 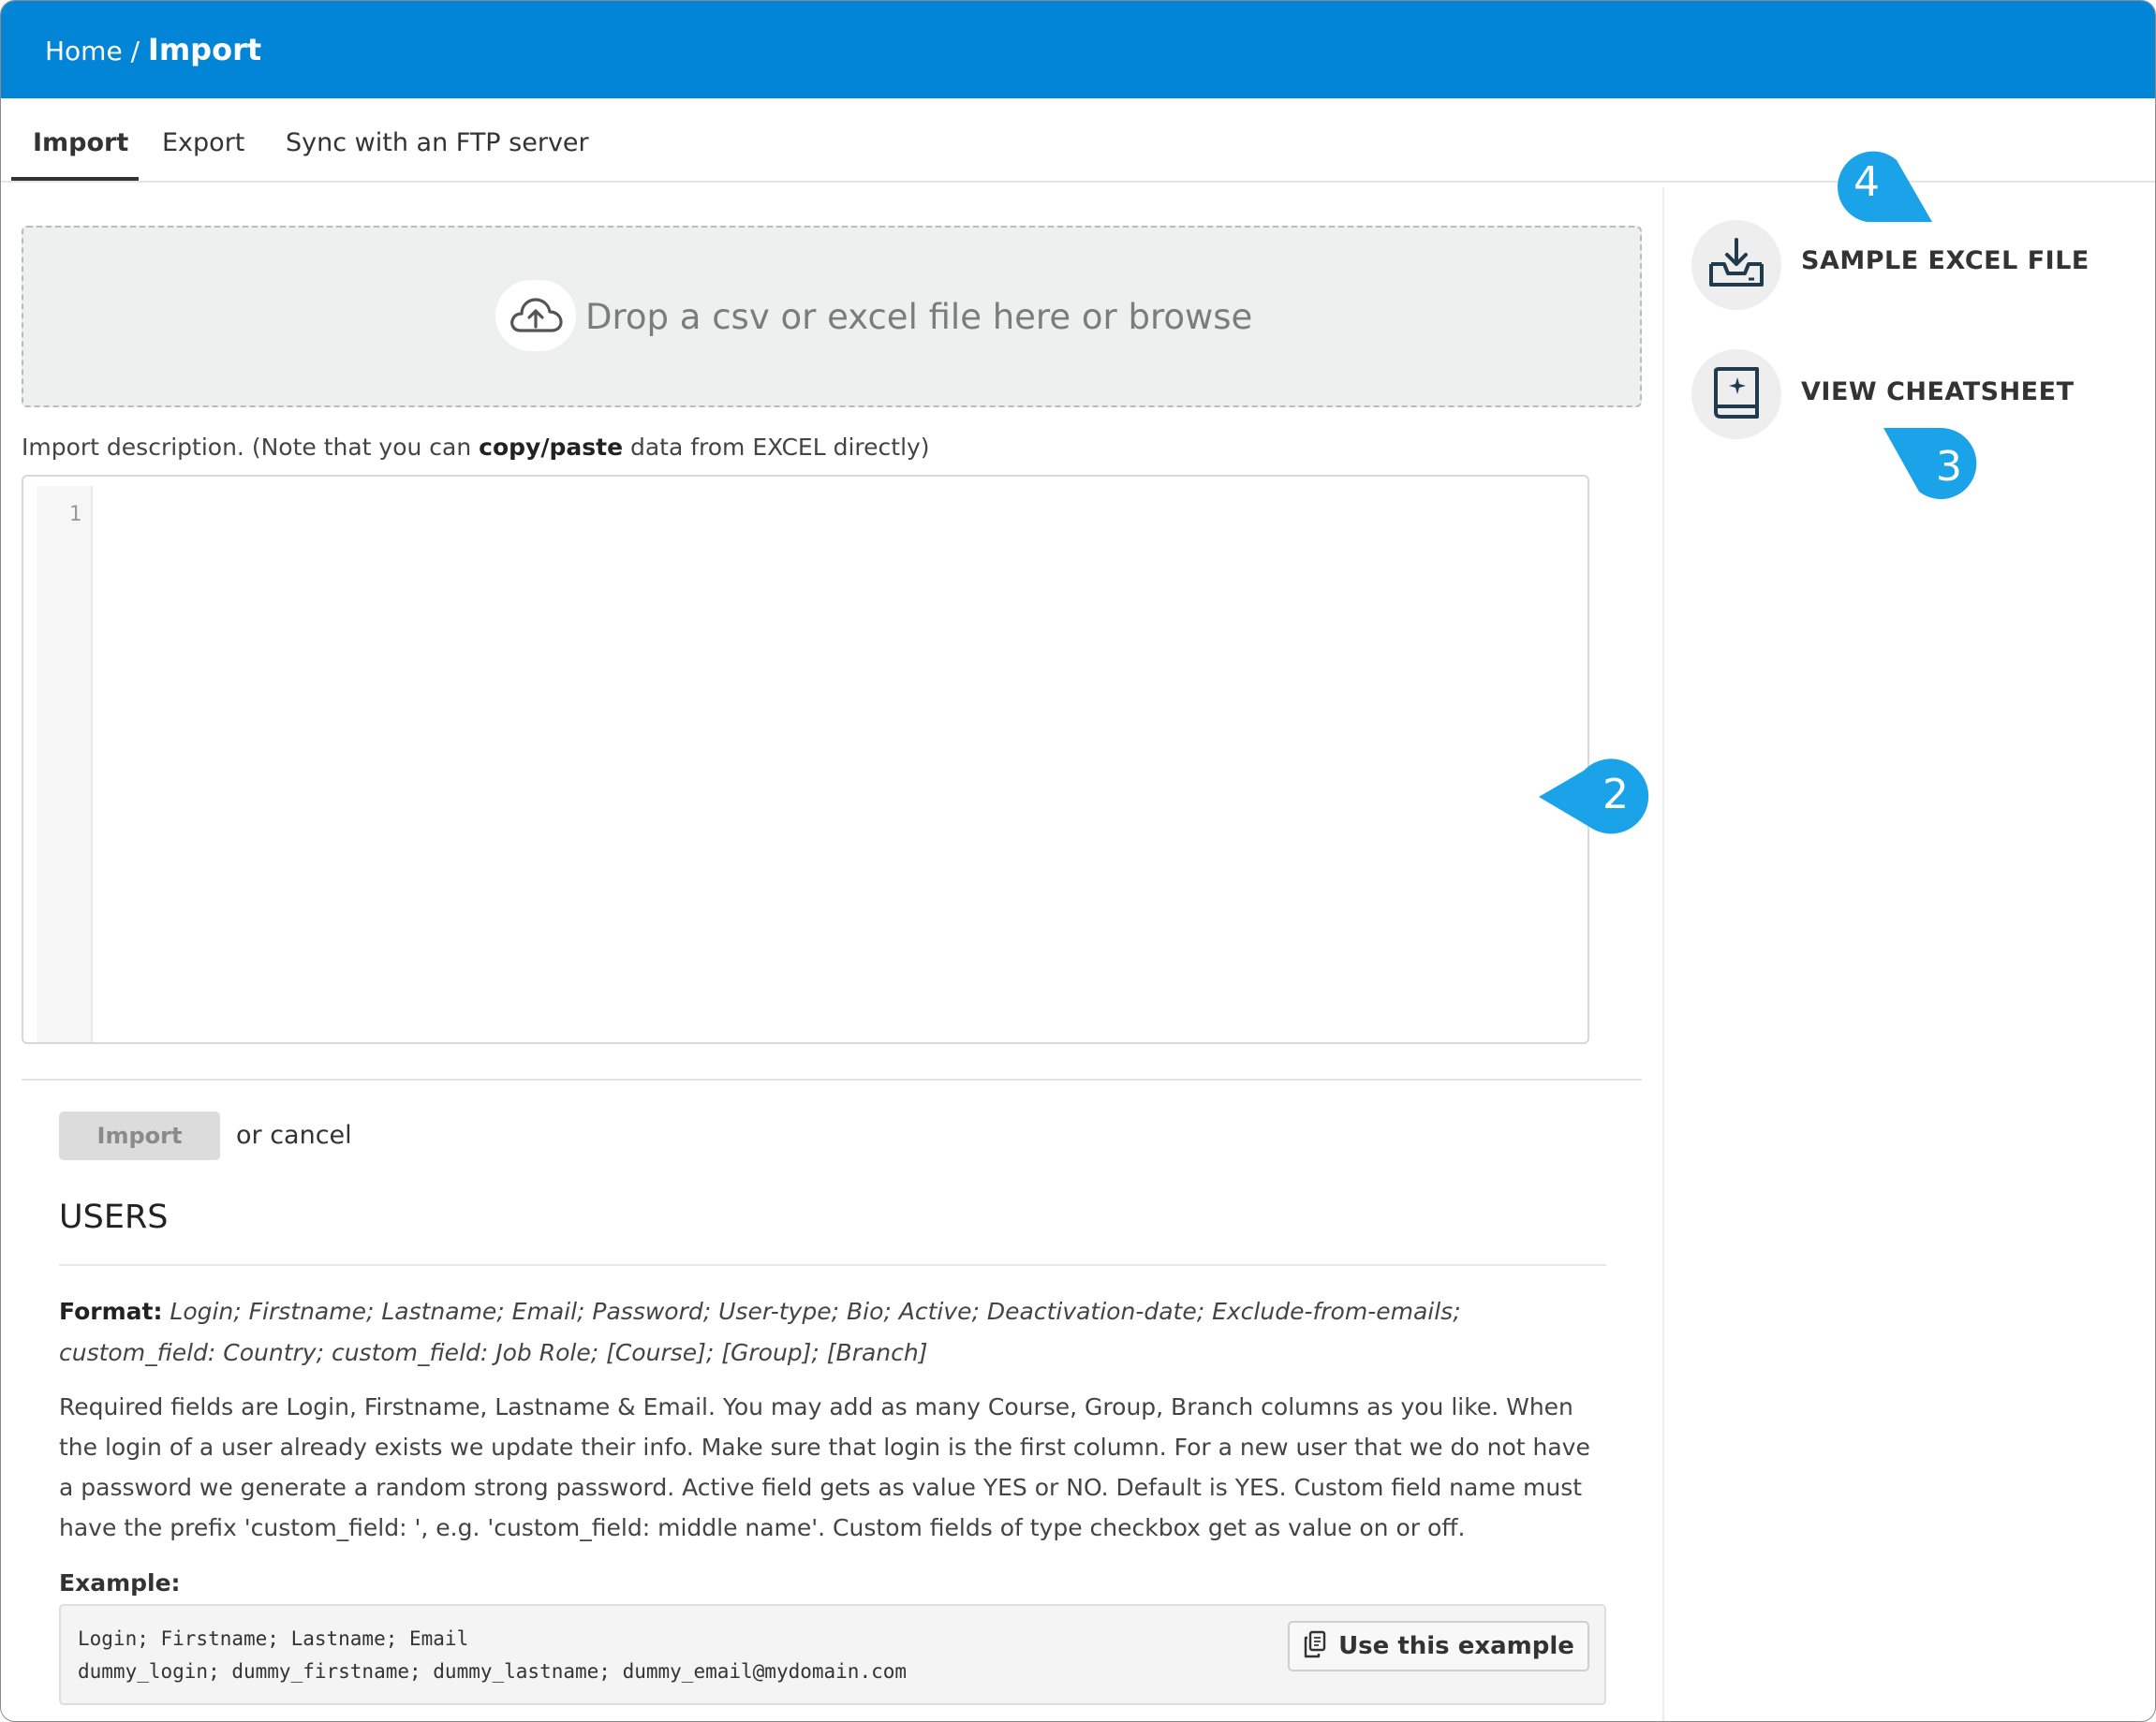 I want to click on view-cheatsheet-link: VIEW CHEATSHEET, so click(x=1938, y=391).